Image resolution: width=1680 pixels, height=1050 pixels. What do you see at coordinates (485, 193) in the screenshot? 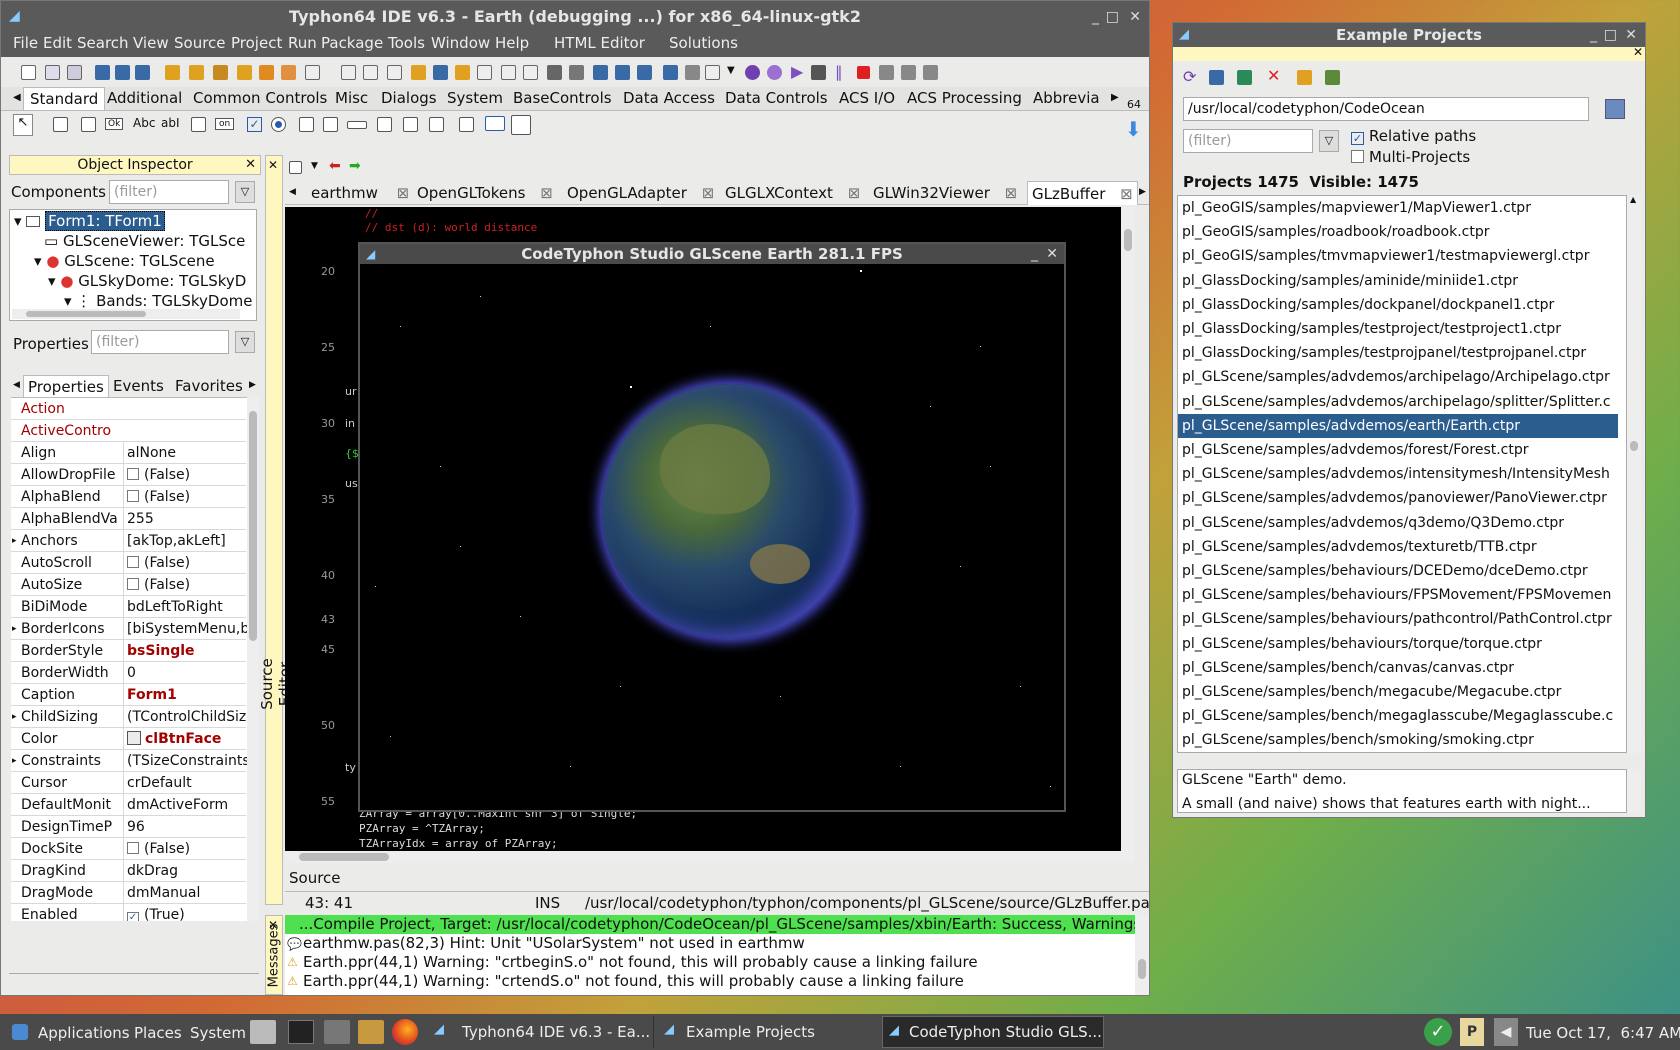
I see `editor-tab-opengltokens: OpenGLTokens ⊠` at bounding box center [485, 193].